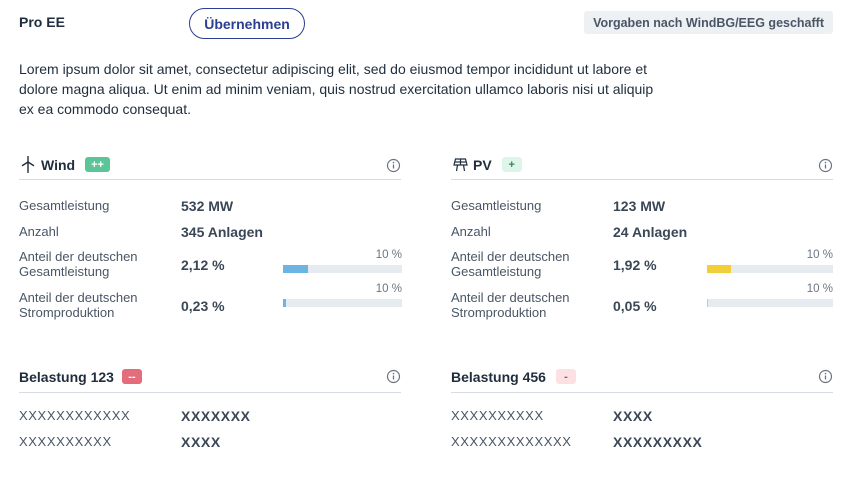  I want to click on row-label: XXXXXXXXXXXXX, so click(511, 441).